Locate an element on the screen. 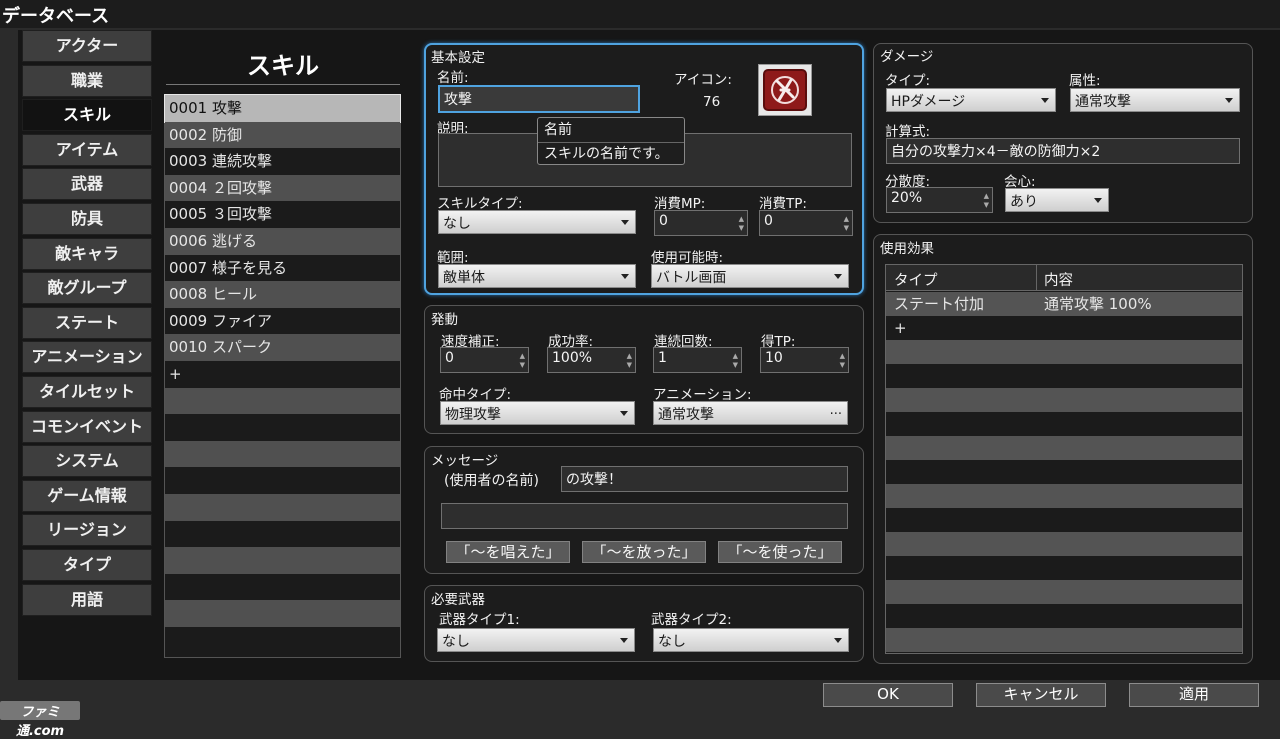  sidebar-item: 用語 is located at coordinates (87, 599).